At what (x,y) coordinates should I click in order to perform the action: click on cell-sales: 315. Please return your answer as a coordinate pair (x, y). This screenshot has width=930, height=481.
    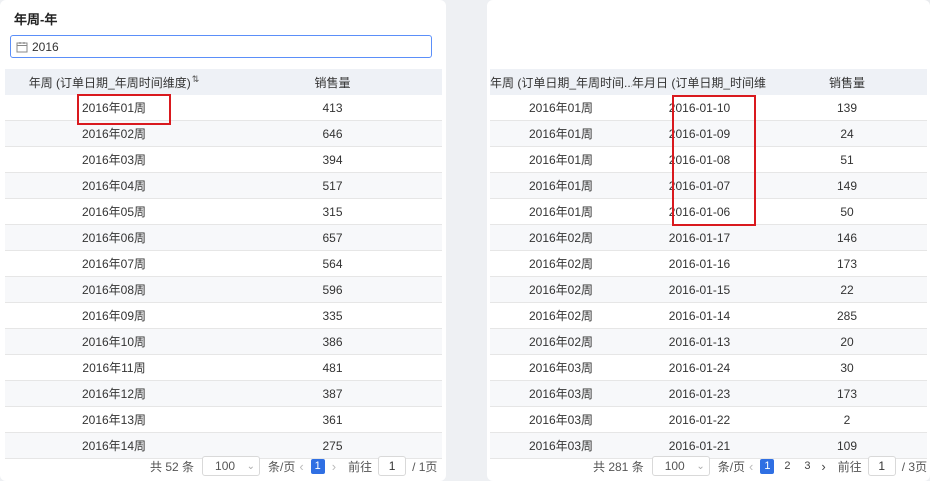
    Looking at the image, I should click on (332, 211).